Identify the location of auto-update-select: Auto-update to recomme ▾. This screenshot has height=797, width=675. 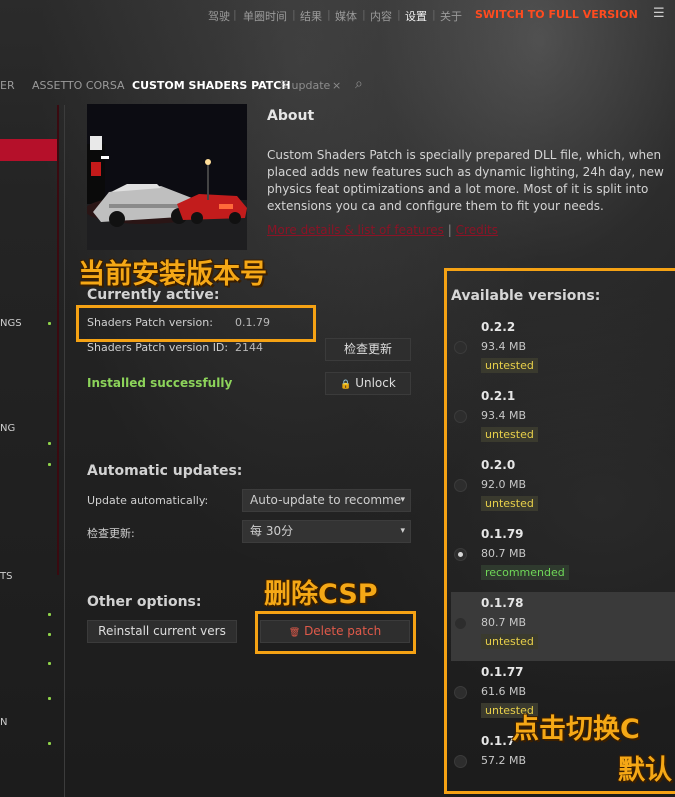
(326, 500).